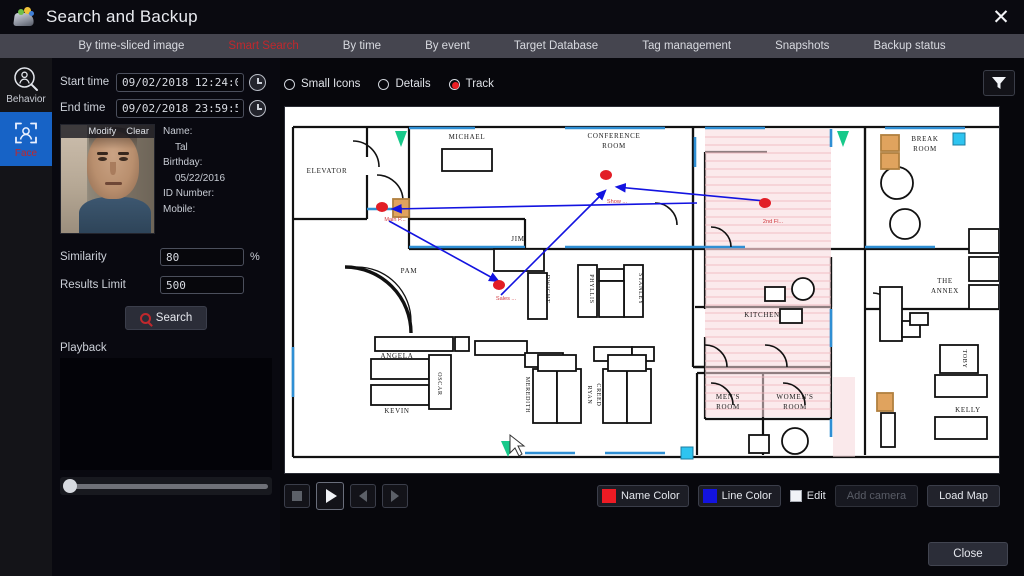 The height and width of the screenshot is (576, 1024). Describe the element at coordinates (807, 496) in the screenshot. I see `edit-checkbox: Edit` at that location.